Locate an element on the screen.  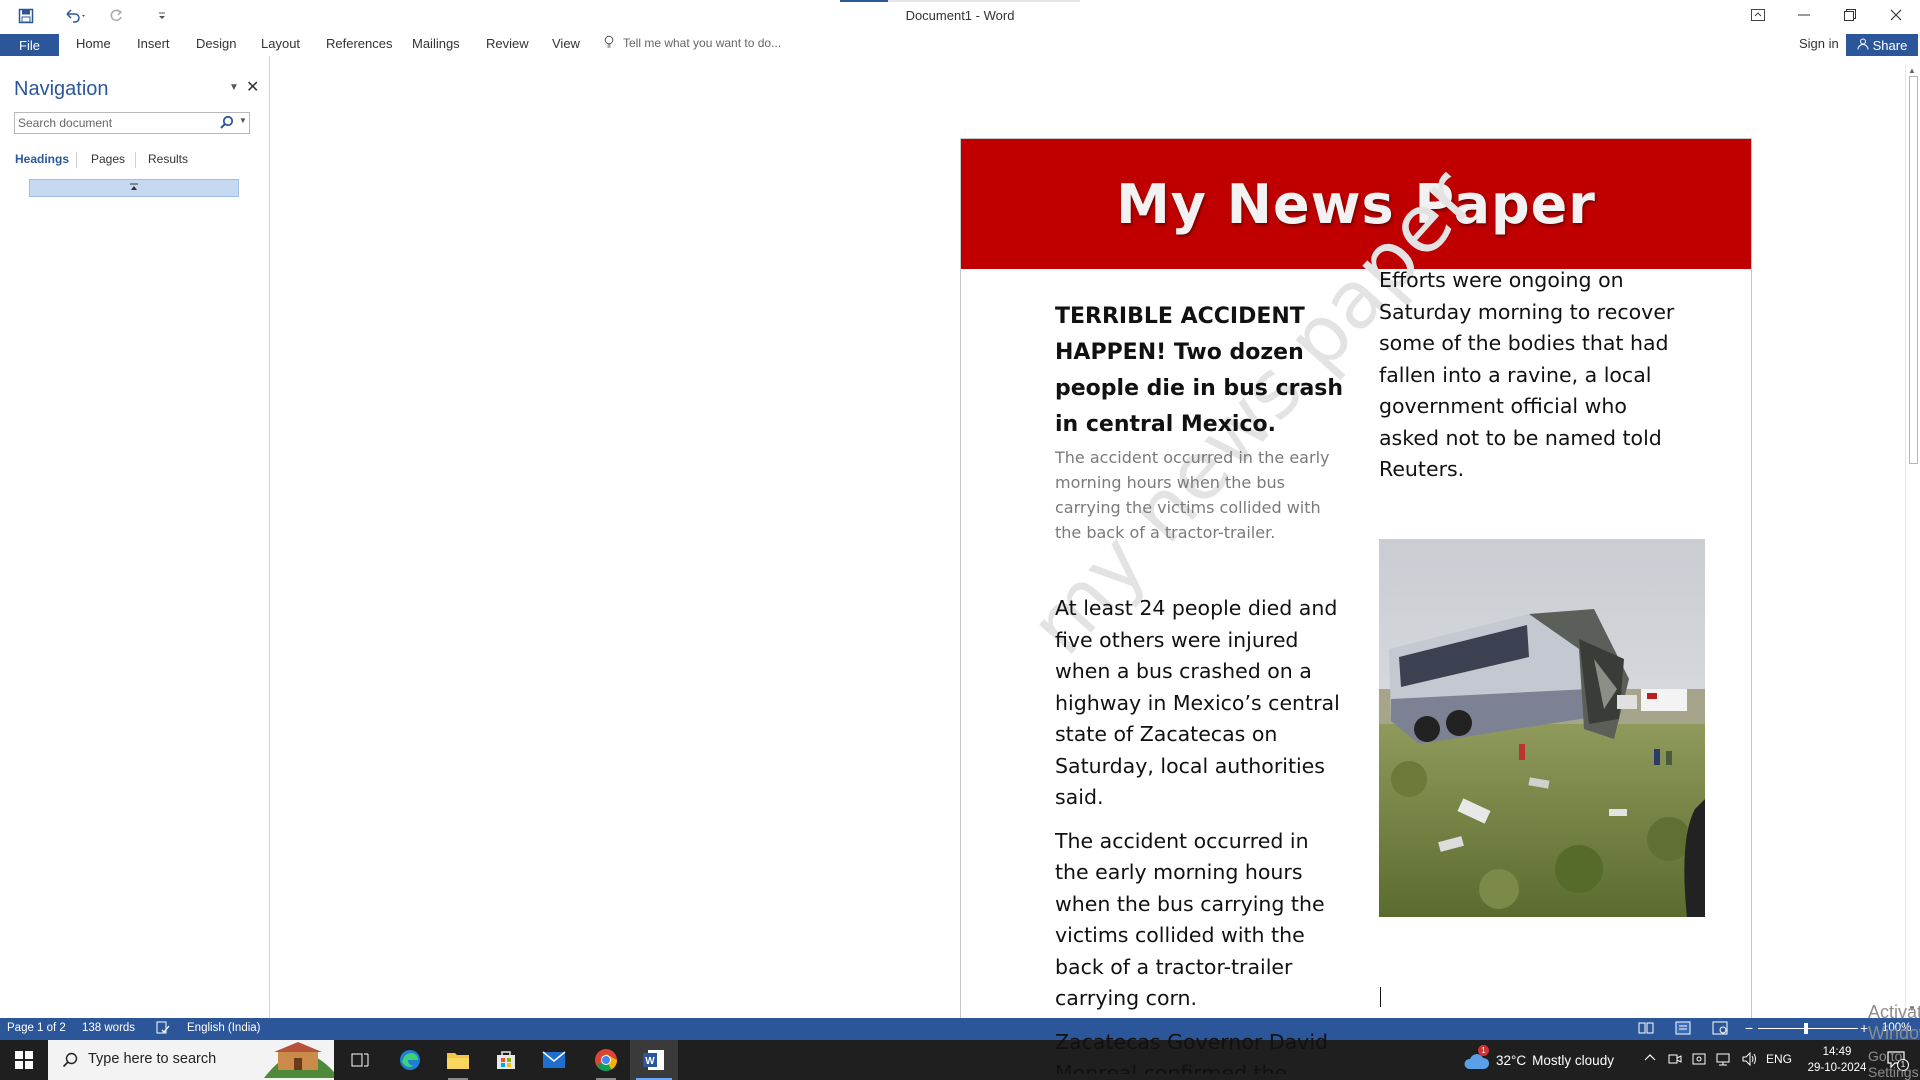
zoom-slider is located at coordinates (1808, 1028).